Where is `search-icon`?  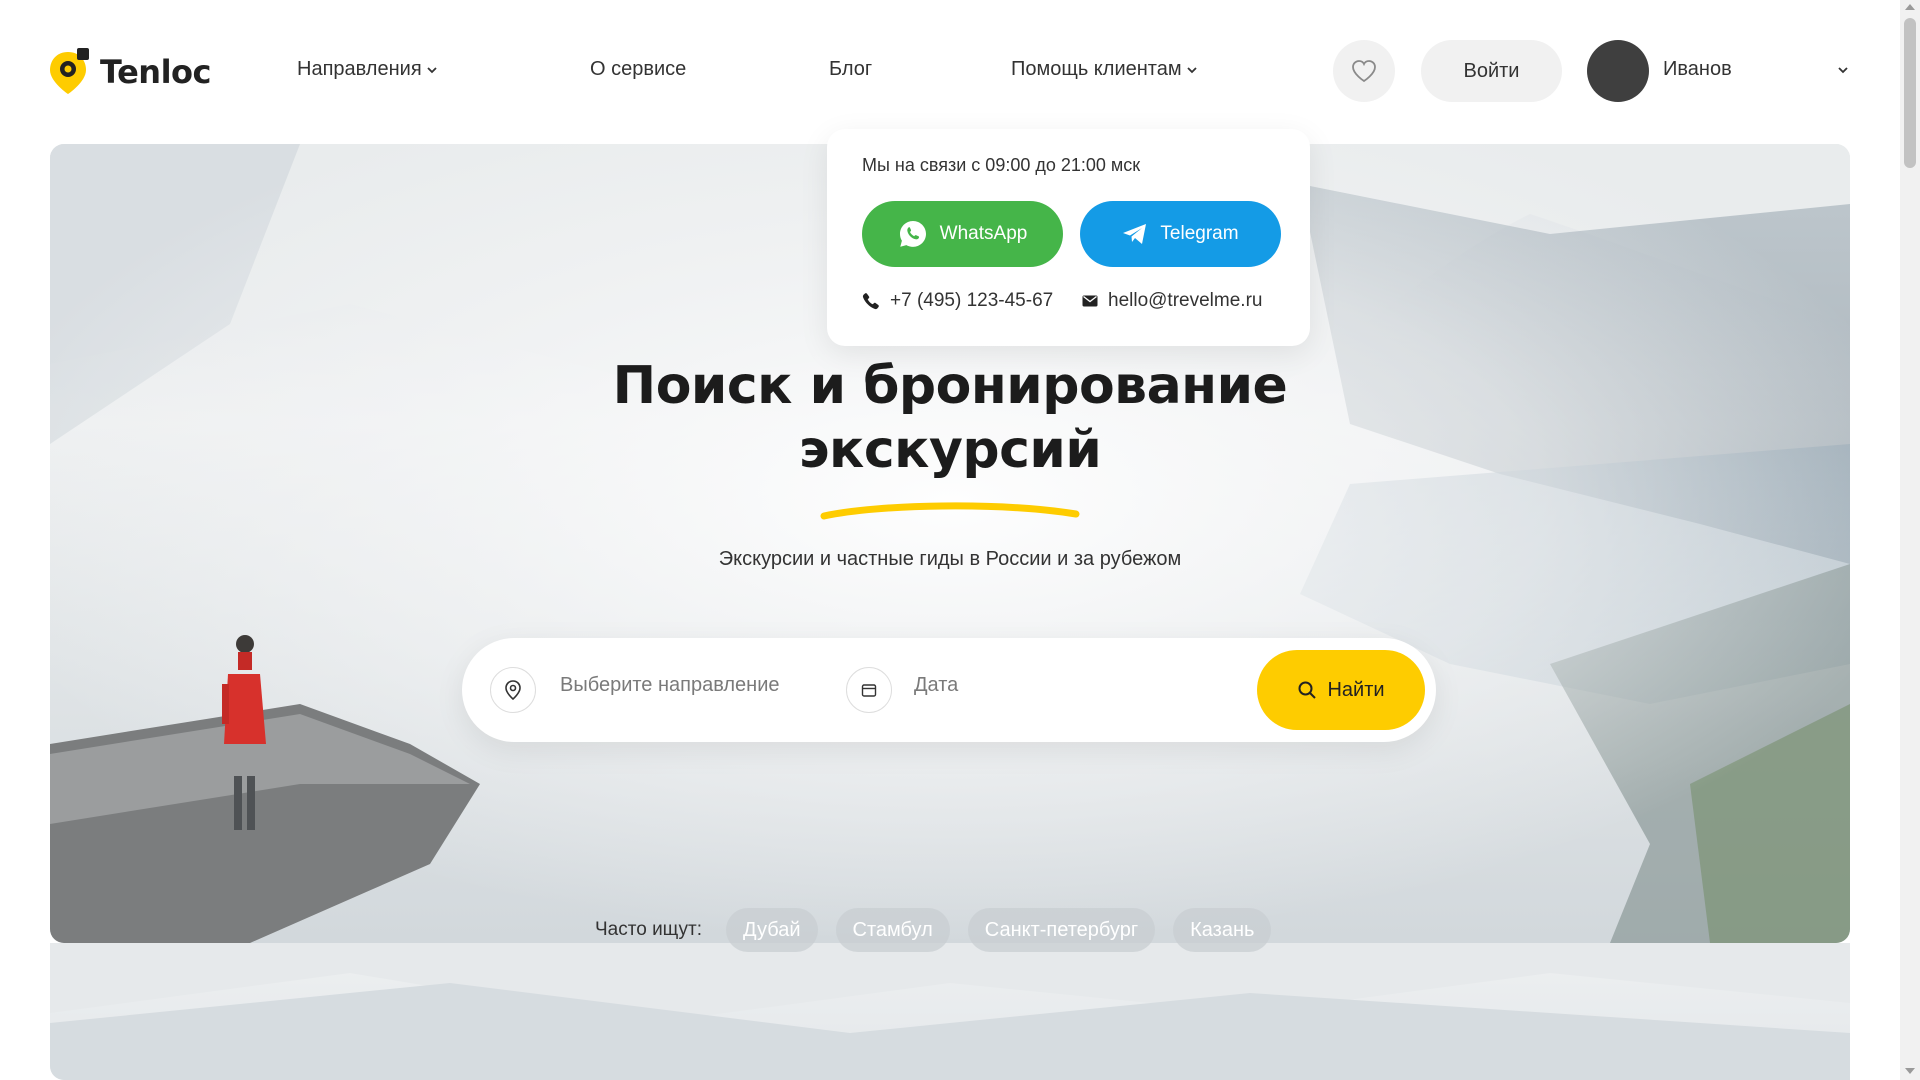
search-icon is located at coordinates (1307, 690).